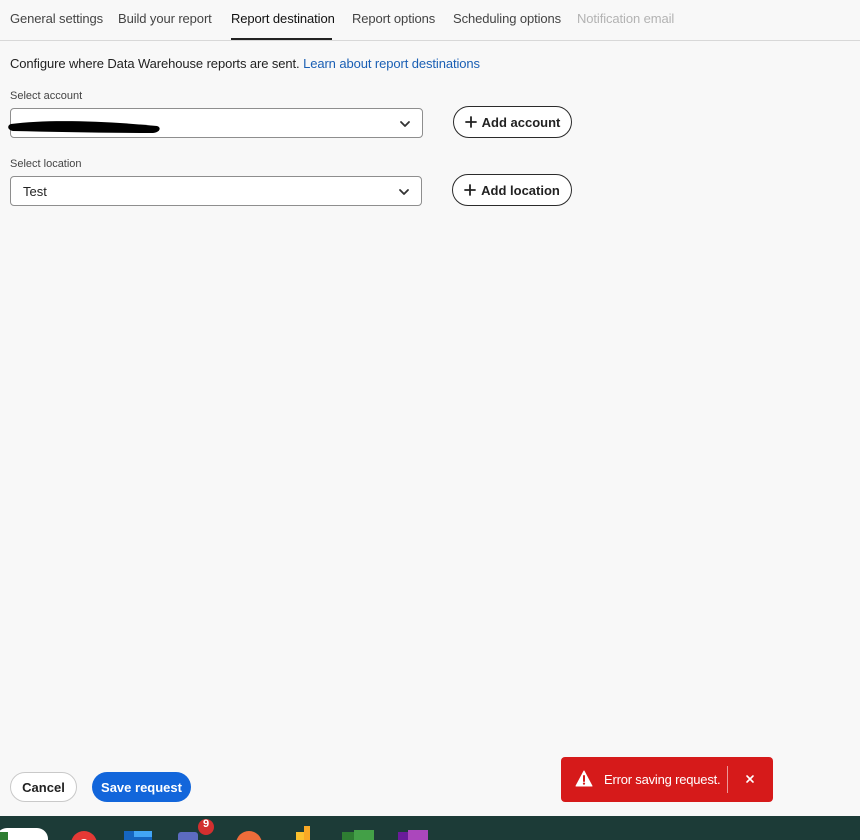 This screenshot has width=860, height=840. Describe the element at coordinates (138, 835) in the screenshot. I see `outlook-icon` at that location.